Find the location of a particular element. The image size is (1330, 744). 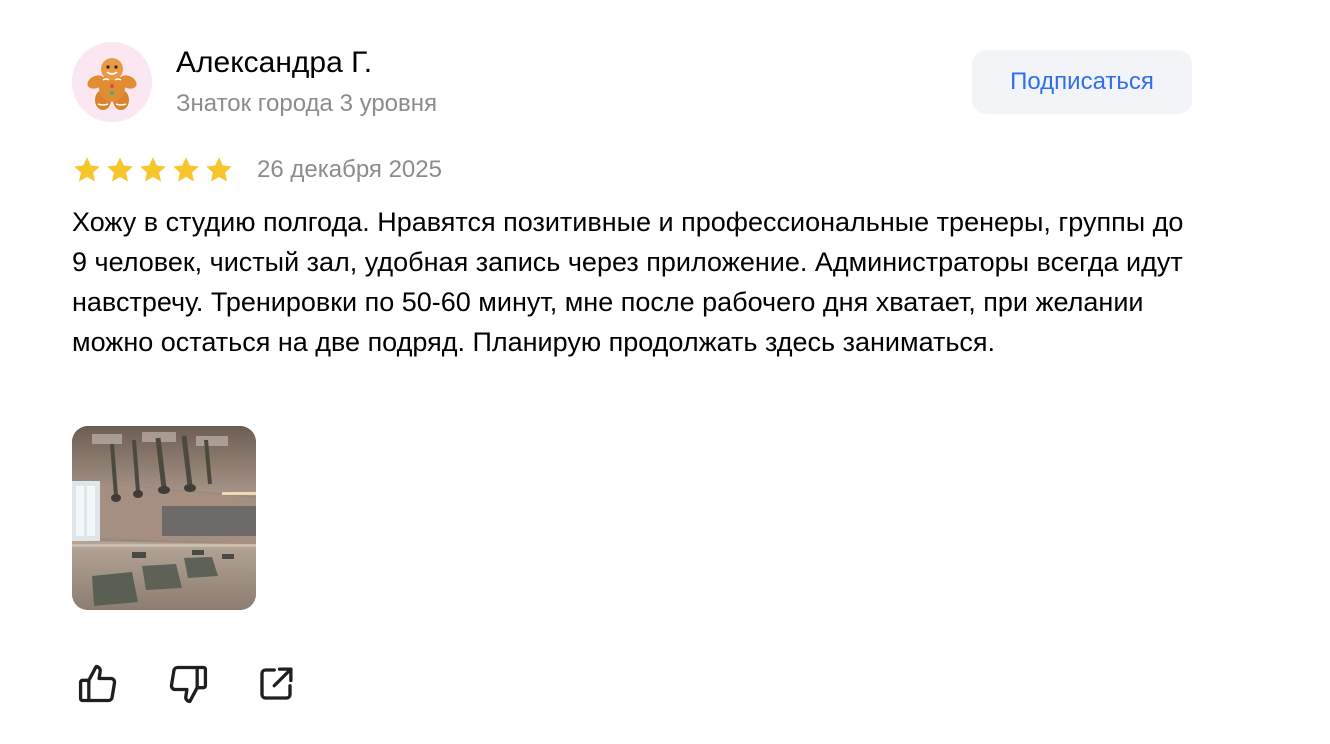

subscribe-button: Подписаться is located at coordinates (1082, 82).